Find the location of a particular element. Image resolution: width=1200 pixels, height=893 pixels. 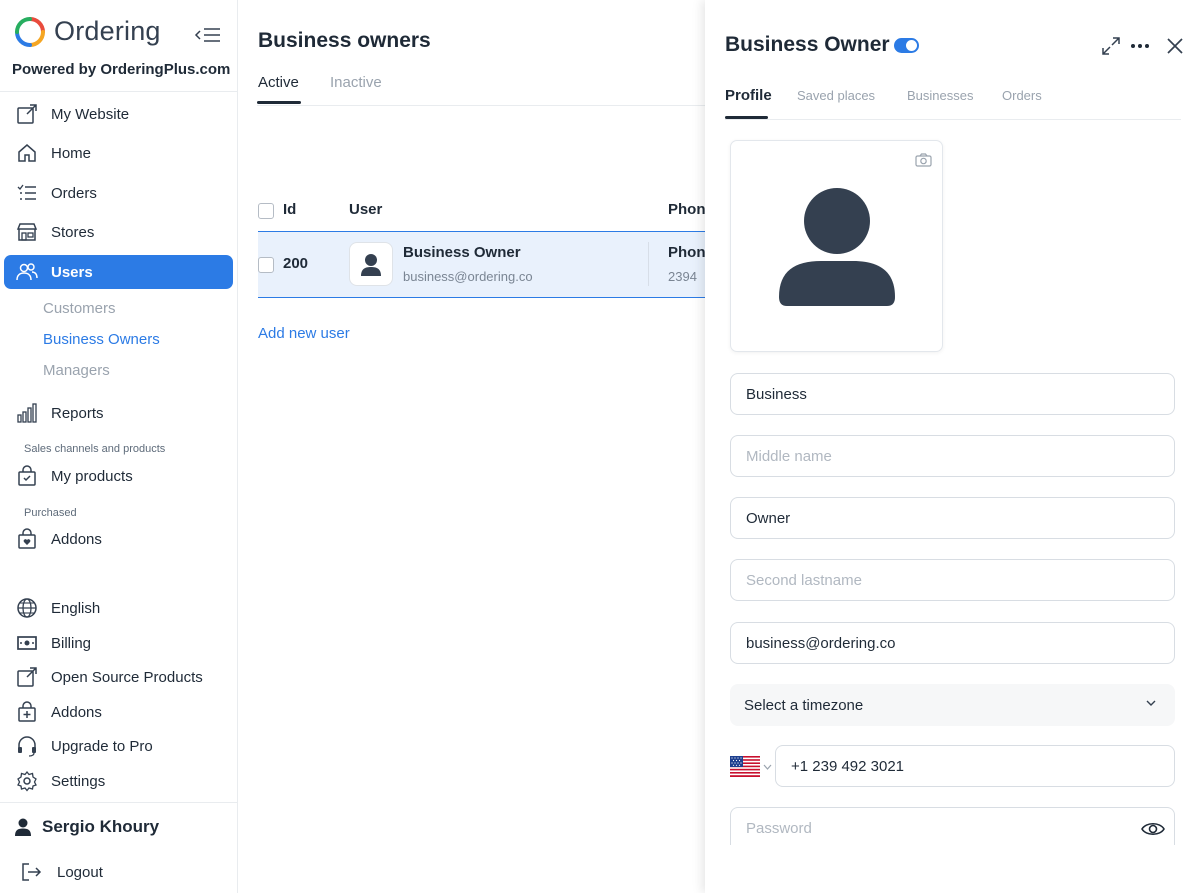

headset-icon is located at coordinates (27, 746).